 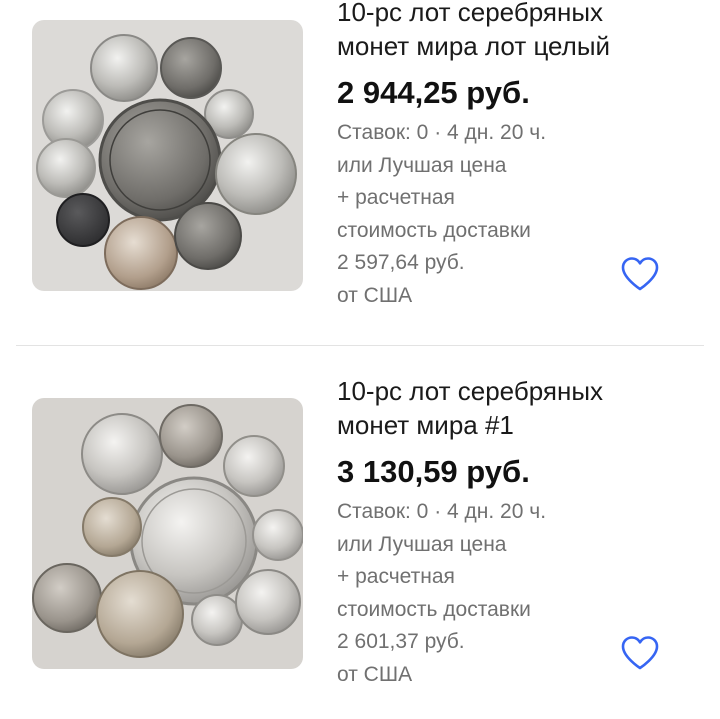 What do you see at coordinates (433, 471) in the screenshot?
I see `listing-price: 3 130,59 руб.` at bounding box center [433, 471].